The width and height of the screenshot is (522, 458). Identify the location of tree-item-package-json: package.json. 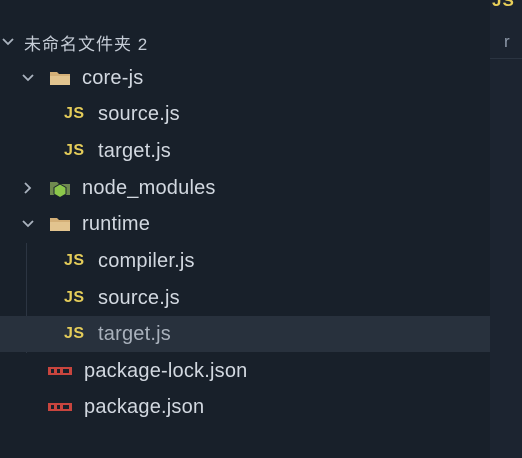
(245, 407).